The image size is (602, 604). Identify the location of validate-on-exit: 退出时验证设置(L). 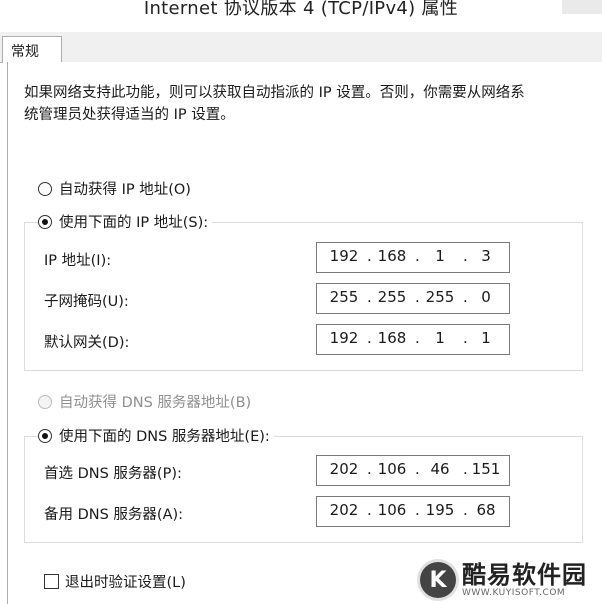
(115, 581).